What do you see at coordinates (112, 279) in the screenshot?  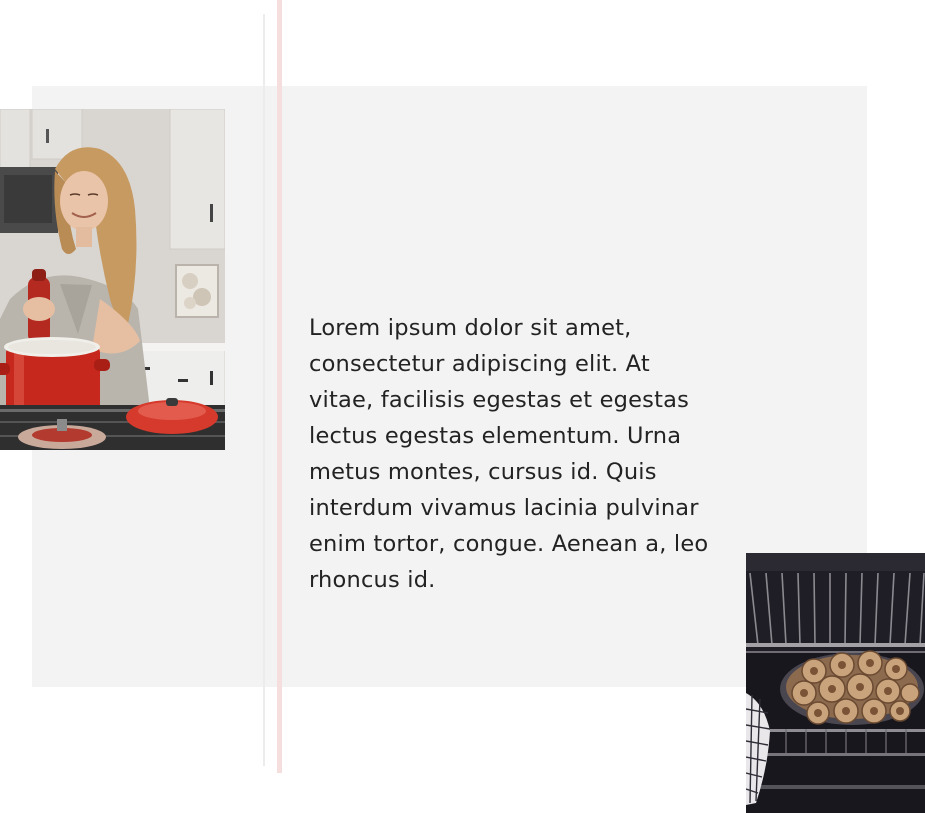 I see `woman-cooking-photo` at bounding box center [112, 279].